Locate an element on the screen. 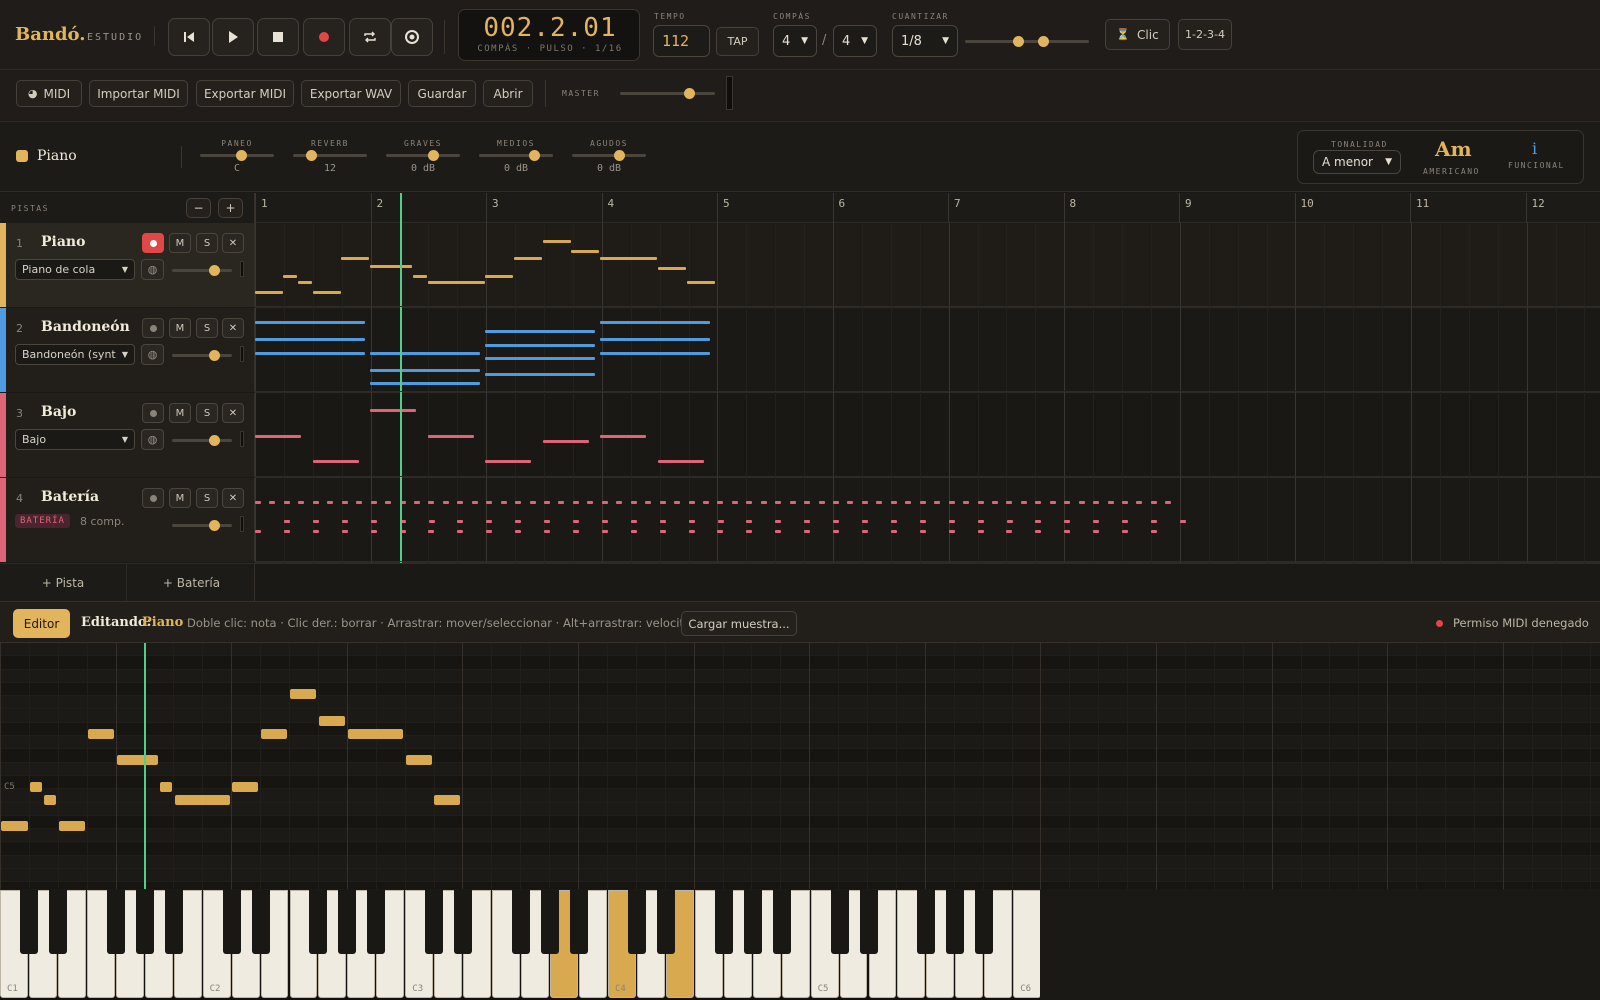 The width and height of the screenshot is (1600, 1000). playhead is located at coordinates (145, 766).